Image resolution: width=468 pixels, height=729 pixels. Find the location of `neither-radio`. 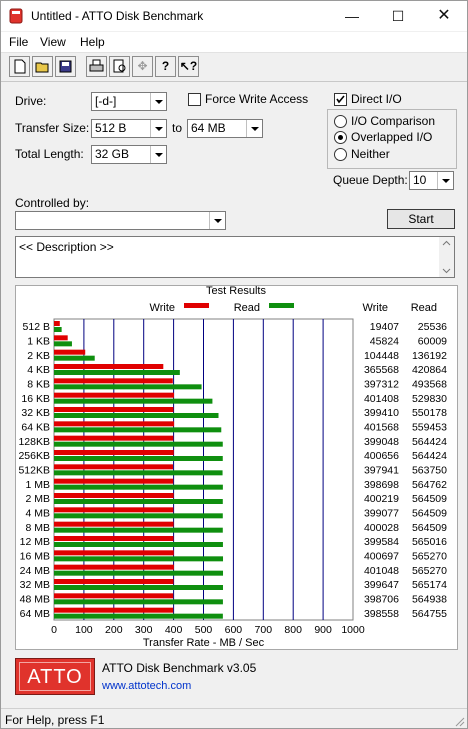

neither-radio is located at coordinates (340, 154).